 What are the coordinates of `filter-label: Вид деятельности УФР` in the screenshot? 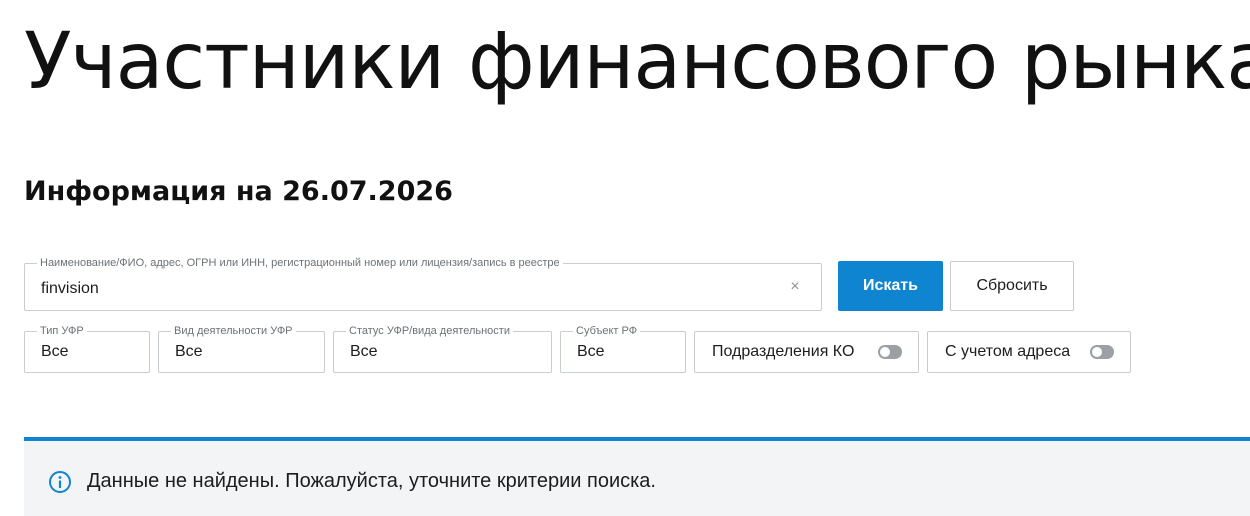 It's located at (233, 331).